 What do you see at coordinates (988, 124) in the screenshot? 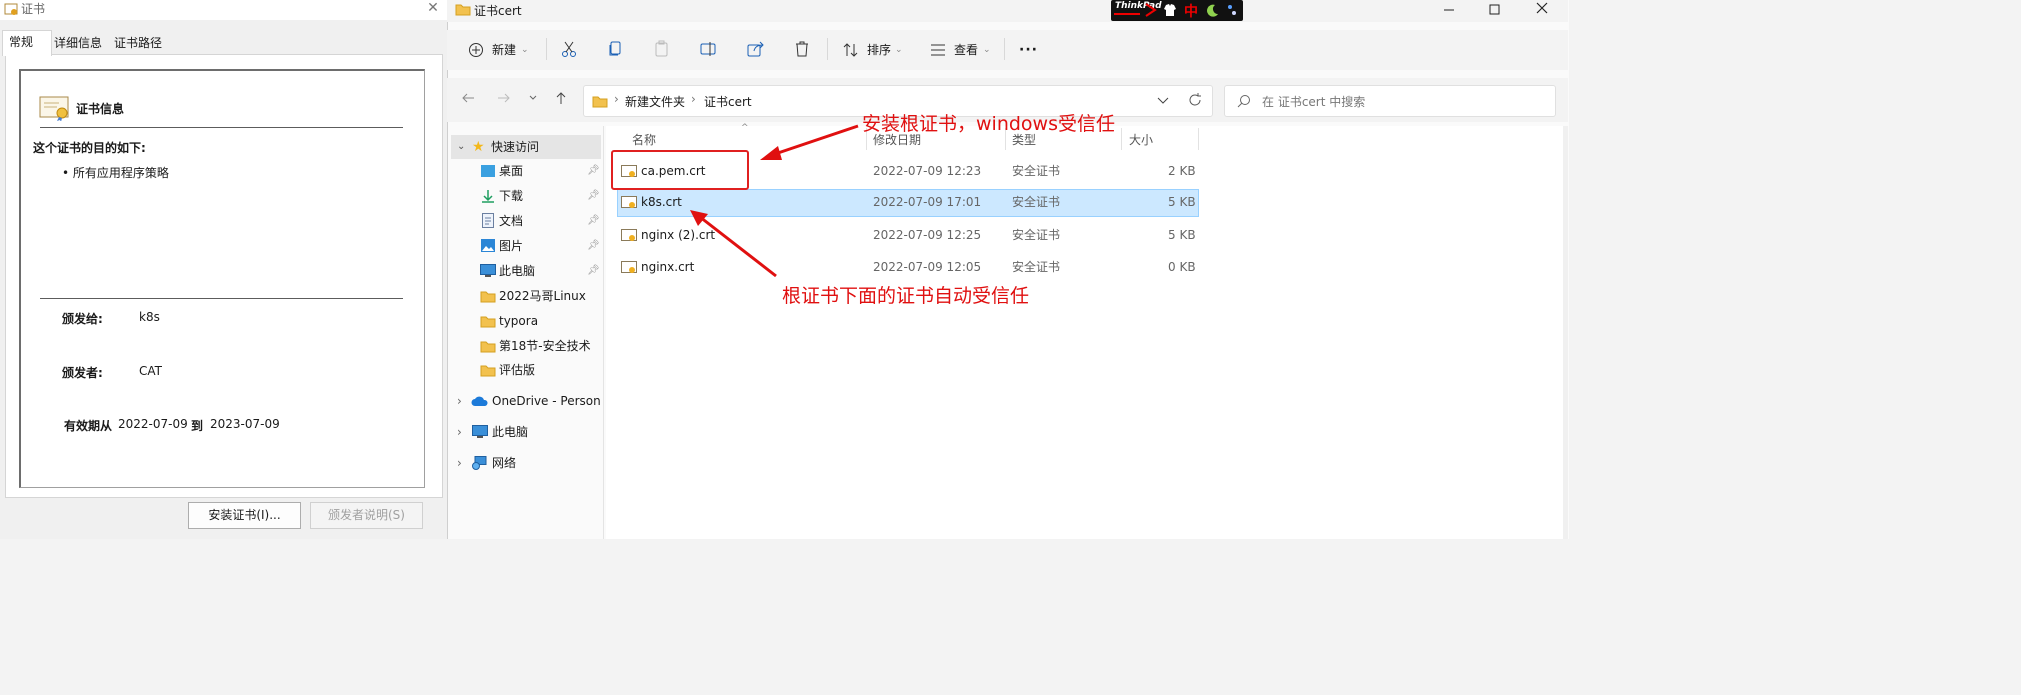
I see `annotation-text: 安装根证书，windows受信任` at bounding box center [988, 124].